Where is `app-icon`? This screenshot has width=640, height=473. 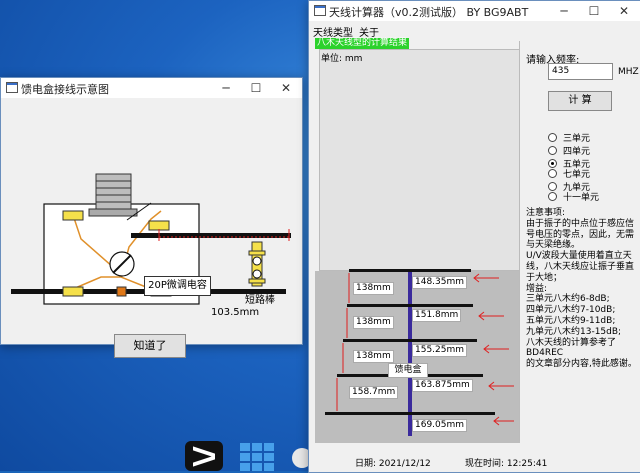 app-icon is located at coordinates (12, 87).